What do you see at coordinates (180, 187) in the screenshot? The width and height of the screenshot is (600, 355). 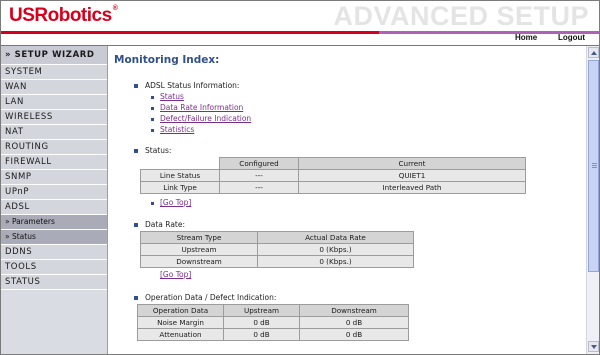 I see `table-row-label: Link Type` at bounding box center [180, 187].